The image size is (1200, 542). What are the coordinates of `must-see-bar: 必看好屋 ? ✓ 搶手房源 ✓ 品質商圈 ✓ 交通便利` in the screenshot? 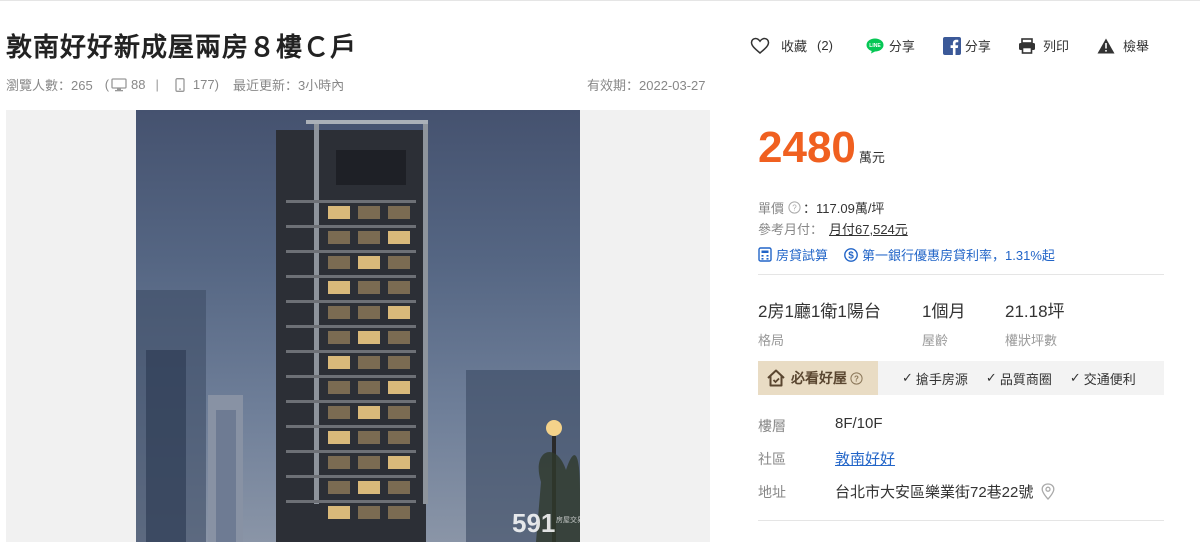 It's located at (961, 378).